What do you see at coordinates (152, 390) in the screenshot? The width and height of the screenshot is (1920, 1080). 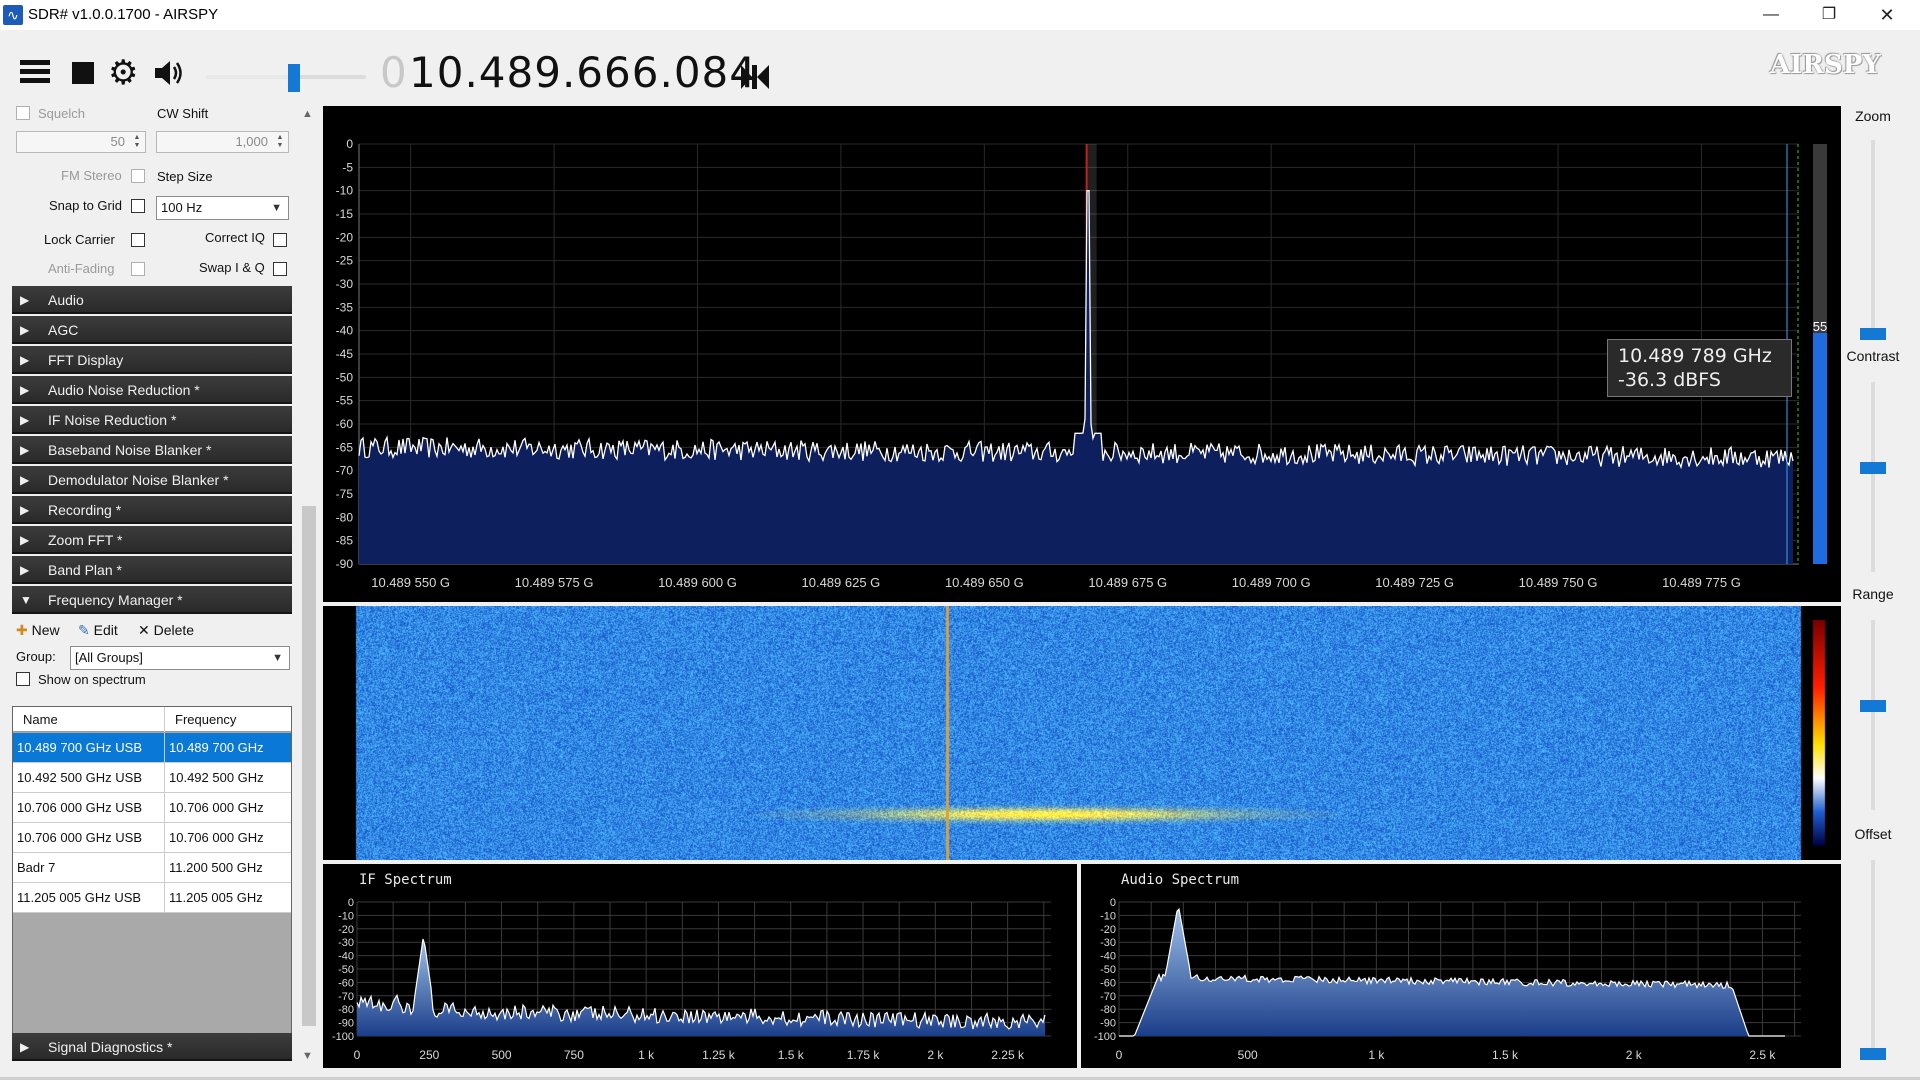 I see `section-audio-noise-reduction: ▶ Audio Noise Reduction *` at bounding box center [152, 390].